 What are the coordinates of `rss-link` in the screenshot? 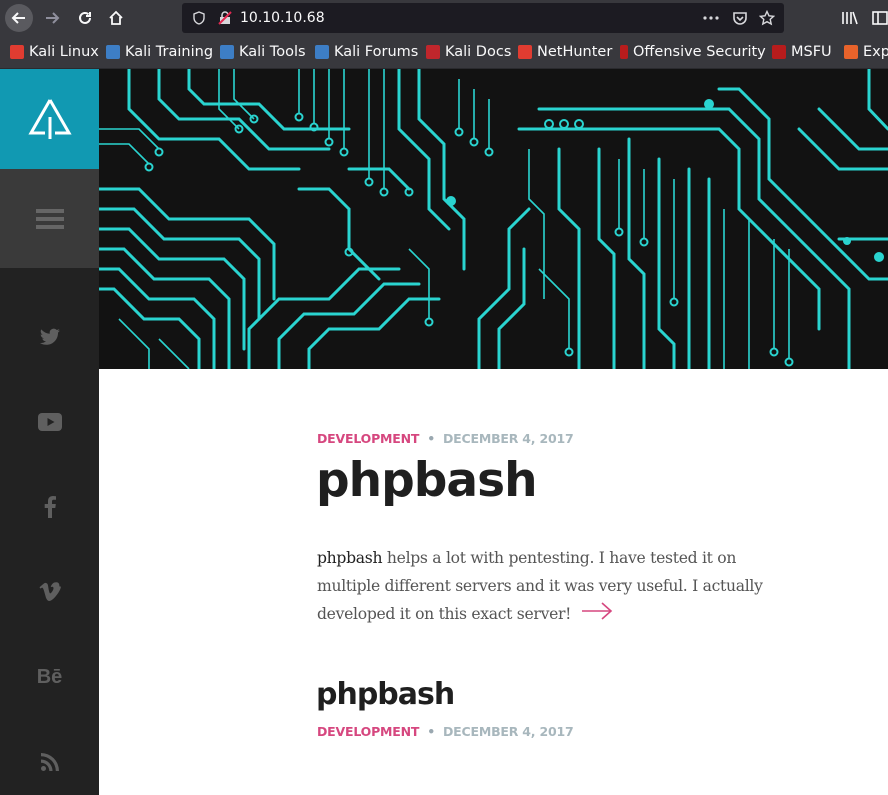 It's located at (49, 762).